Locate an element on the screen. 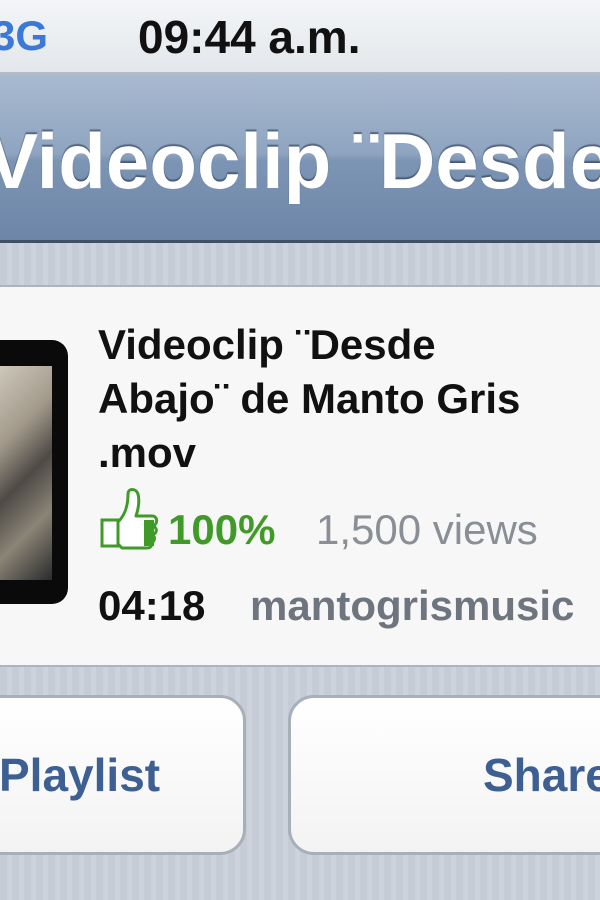 This screenshot has height=900, width=600. thumbnail-image is located at coordinates (26, 473).